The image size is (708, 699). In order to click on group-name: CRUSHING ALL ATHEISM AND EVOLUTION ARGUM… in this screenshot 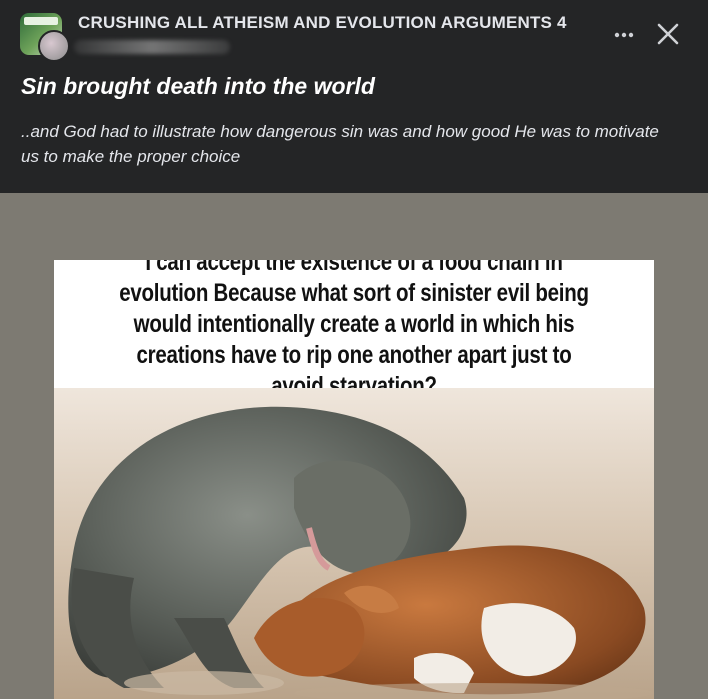, I will do `click(322, 23)`.